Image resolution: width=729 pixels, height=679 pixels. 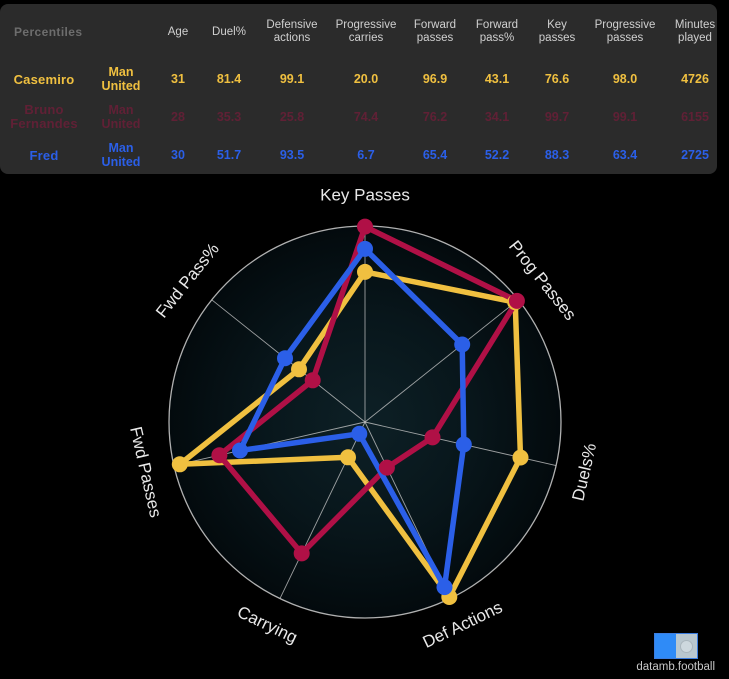 I want to click on table-corner-label: Percentiles, so click(x=48, y=31).